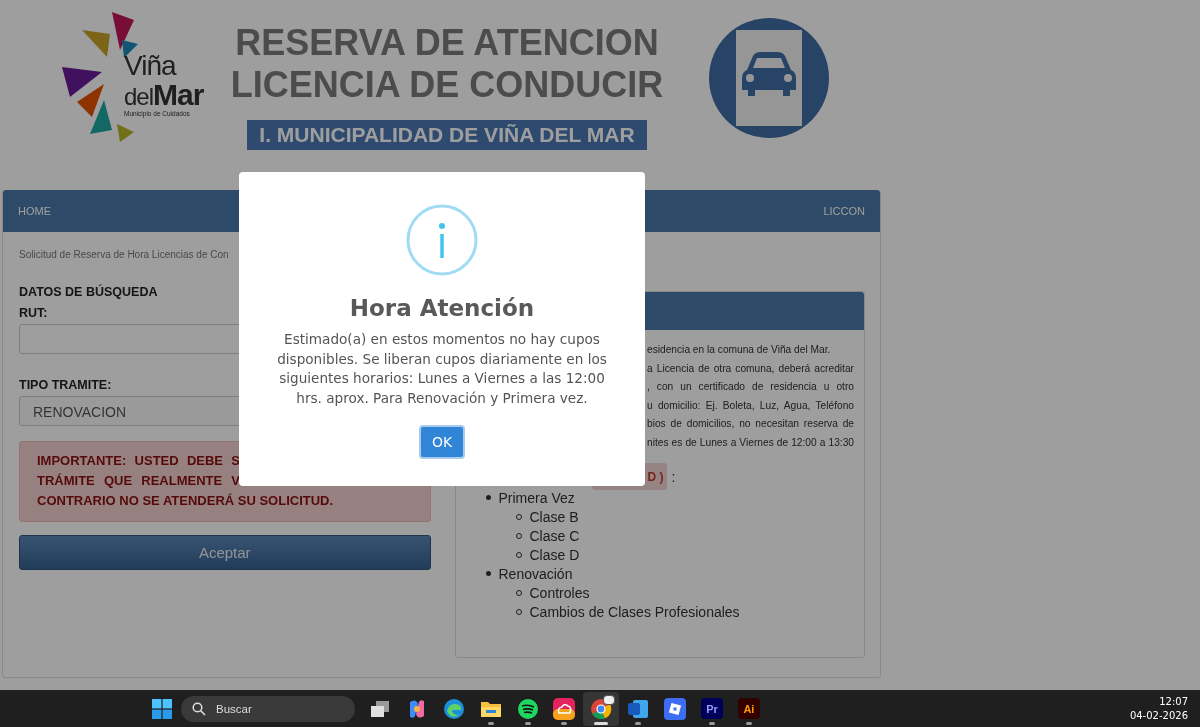  Describe the element at coordinates (442, 308) in the screenshot. I see `dialog-title: Hora Atención` at that location.